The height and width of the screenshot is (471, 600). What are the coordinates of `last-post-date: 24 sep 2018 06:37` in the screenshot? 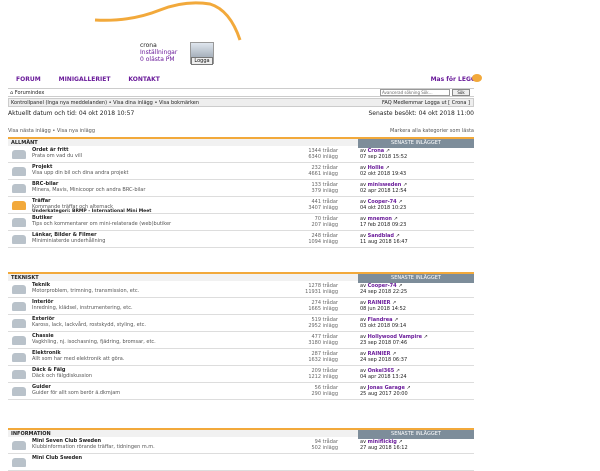 It's located at (384, 360).